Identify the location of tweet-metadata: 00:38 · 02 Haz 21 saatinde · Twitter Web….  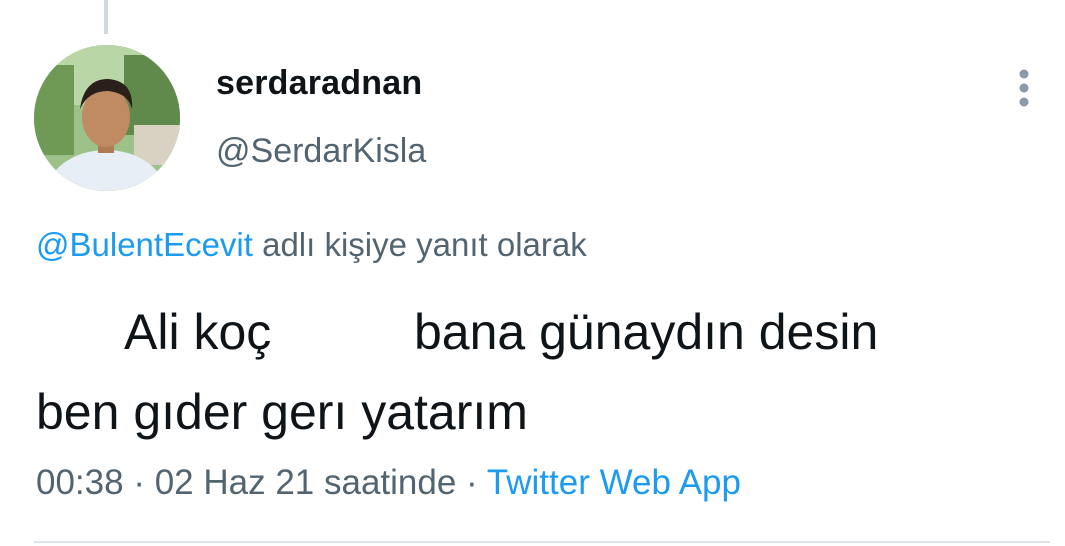
(388, 483).